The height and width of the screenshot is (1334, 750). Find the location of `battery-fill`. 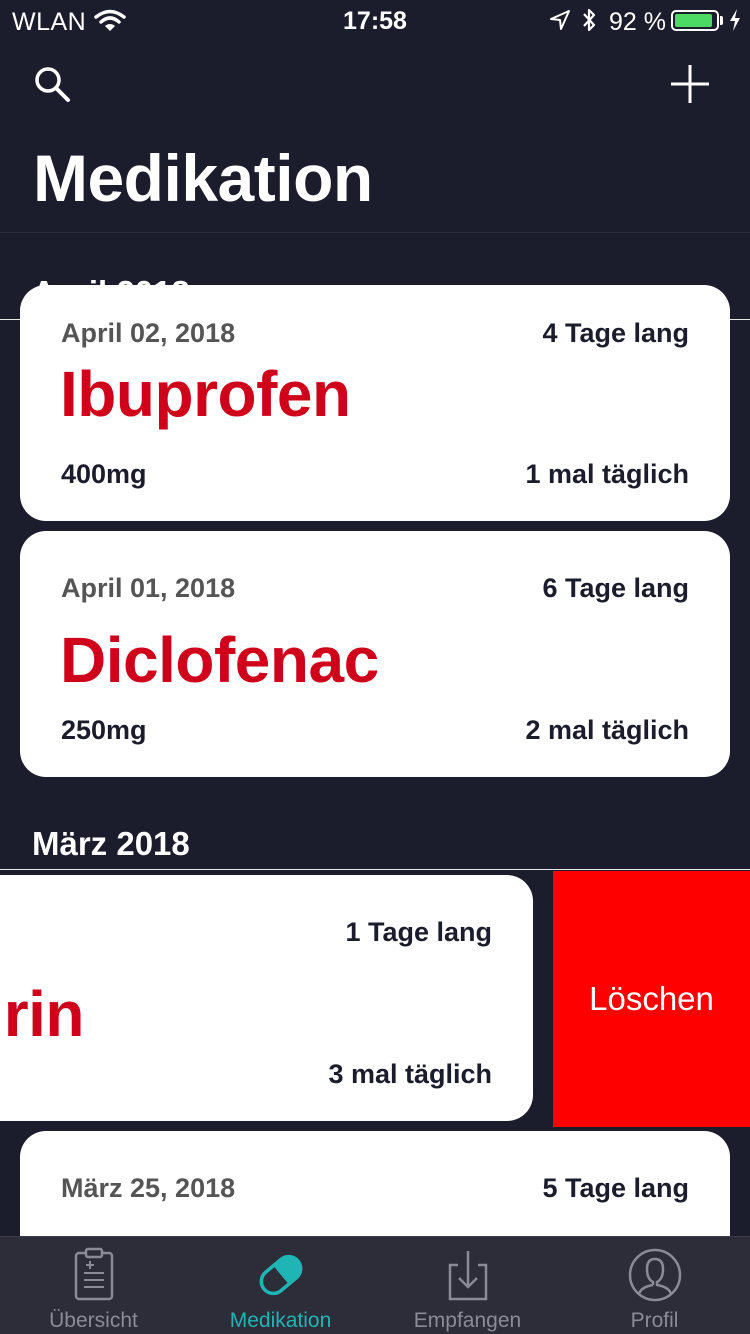

battery-fill is located at coordinates (693, 20).